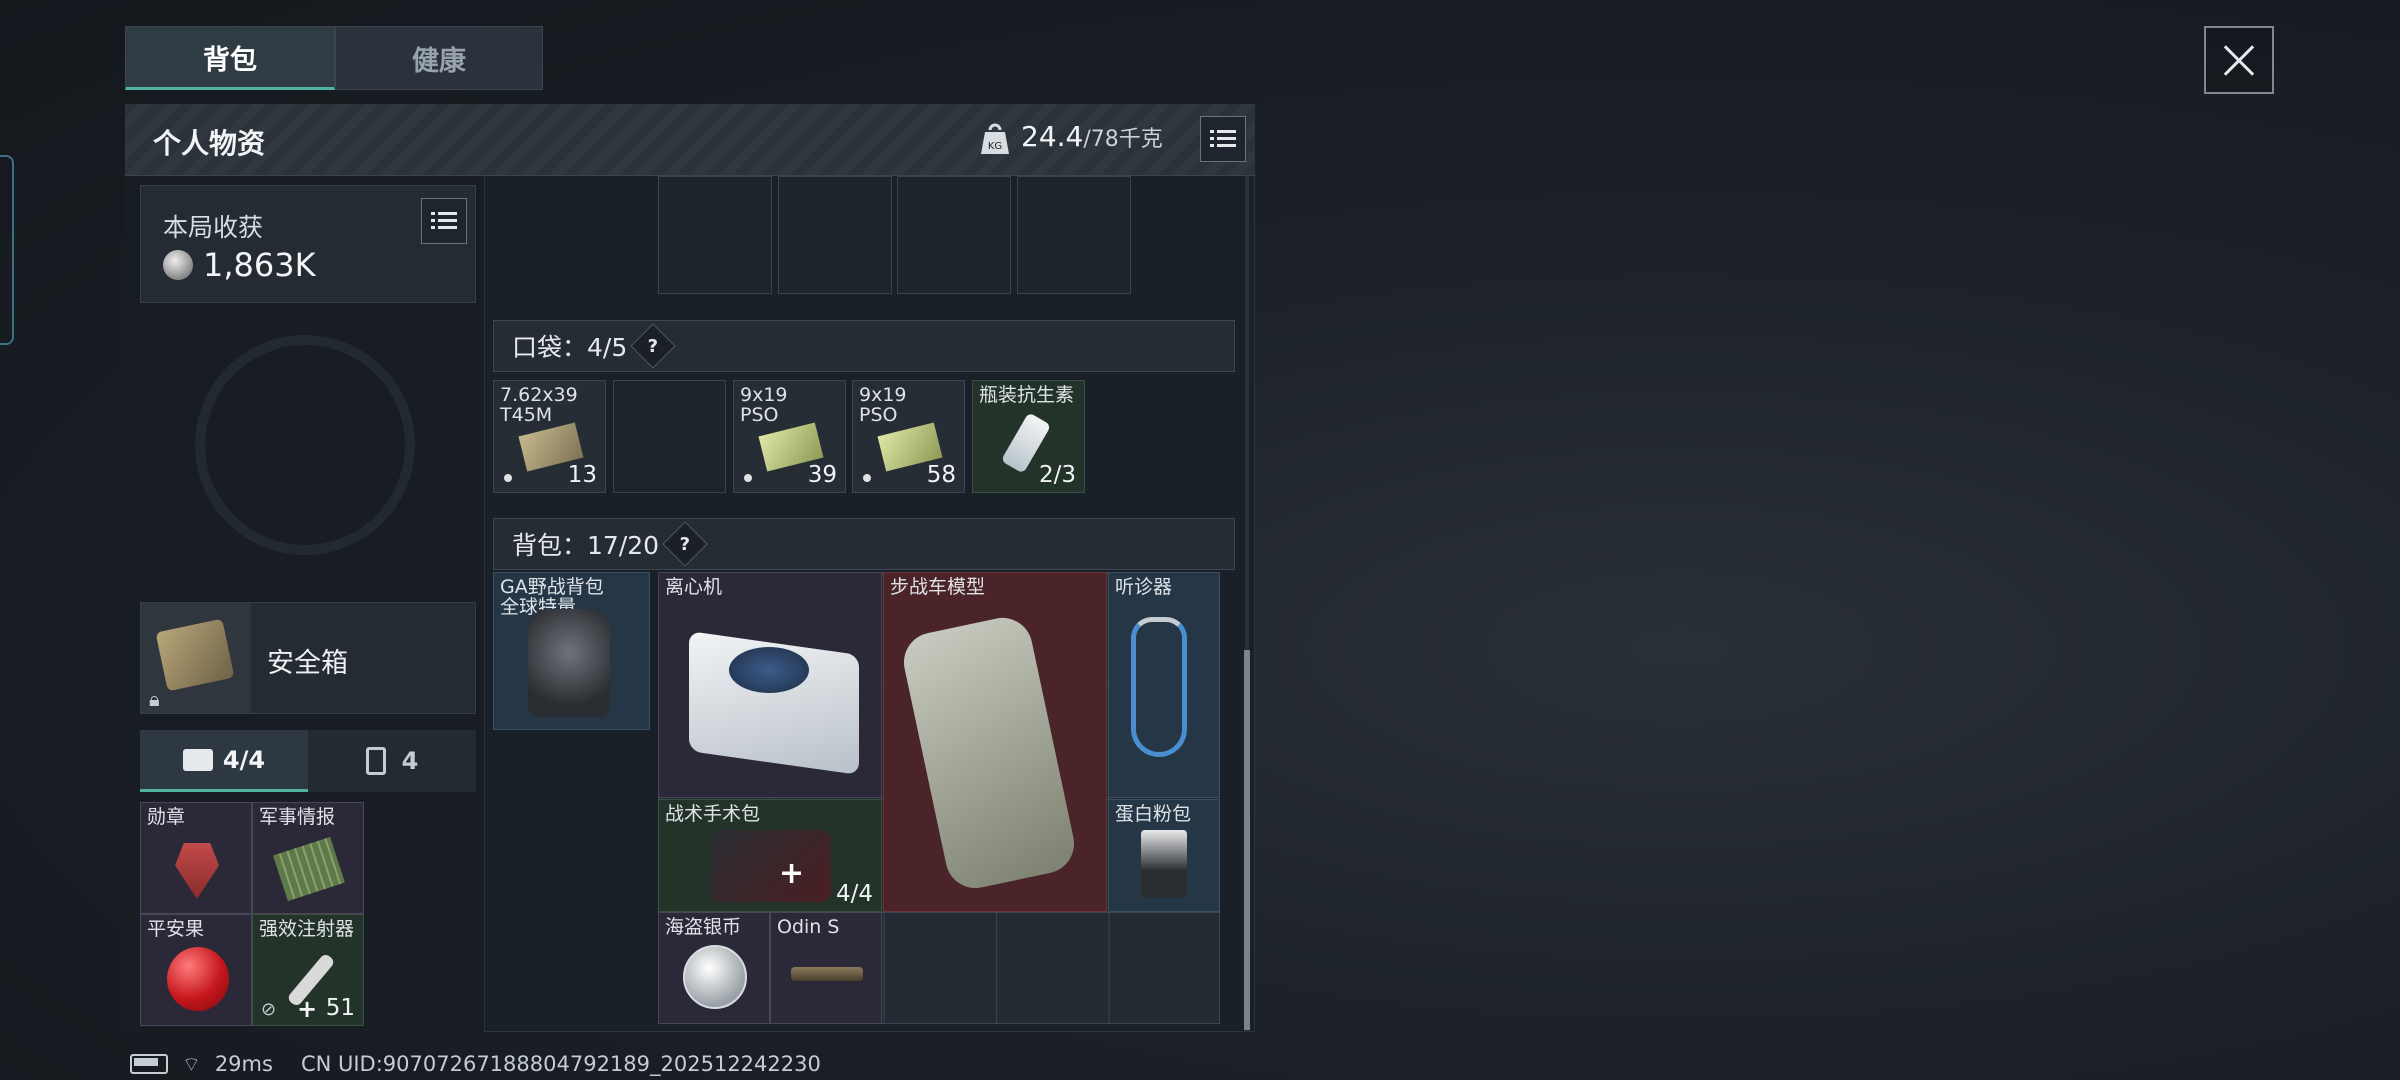 The height and width of the screenshot is (1080, 2400). What do you see at coordinates (244, 759) in the screenshot?
I see `subtab-medkit-label: 4/4` at bounding box center [244, 759].